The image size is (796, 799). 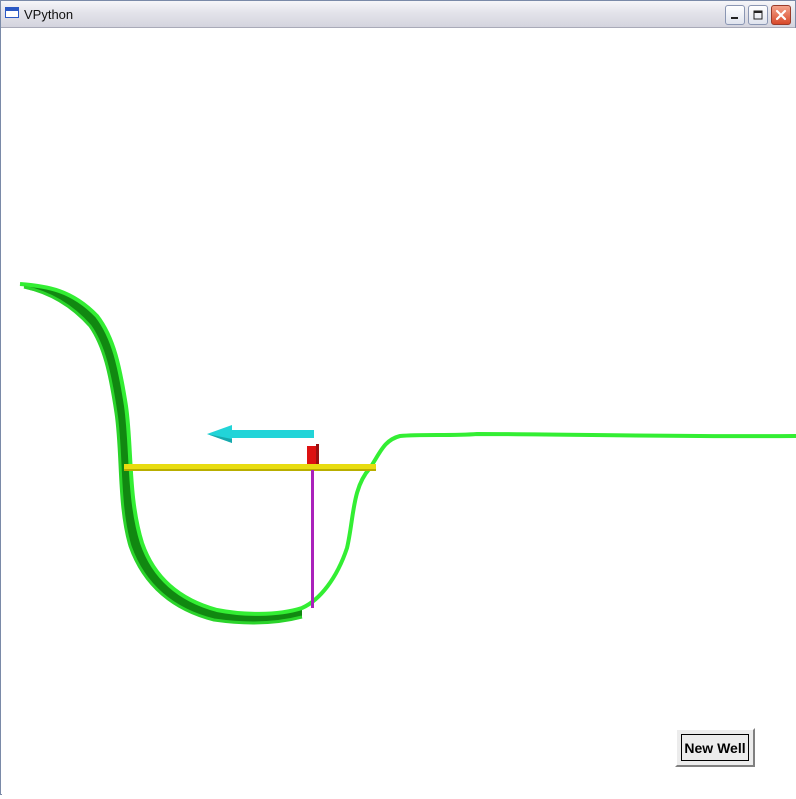 I want to click on probe-line, so click(x=312, y=539).